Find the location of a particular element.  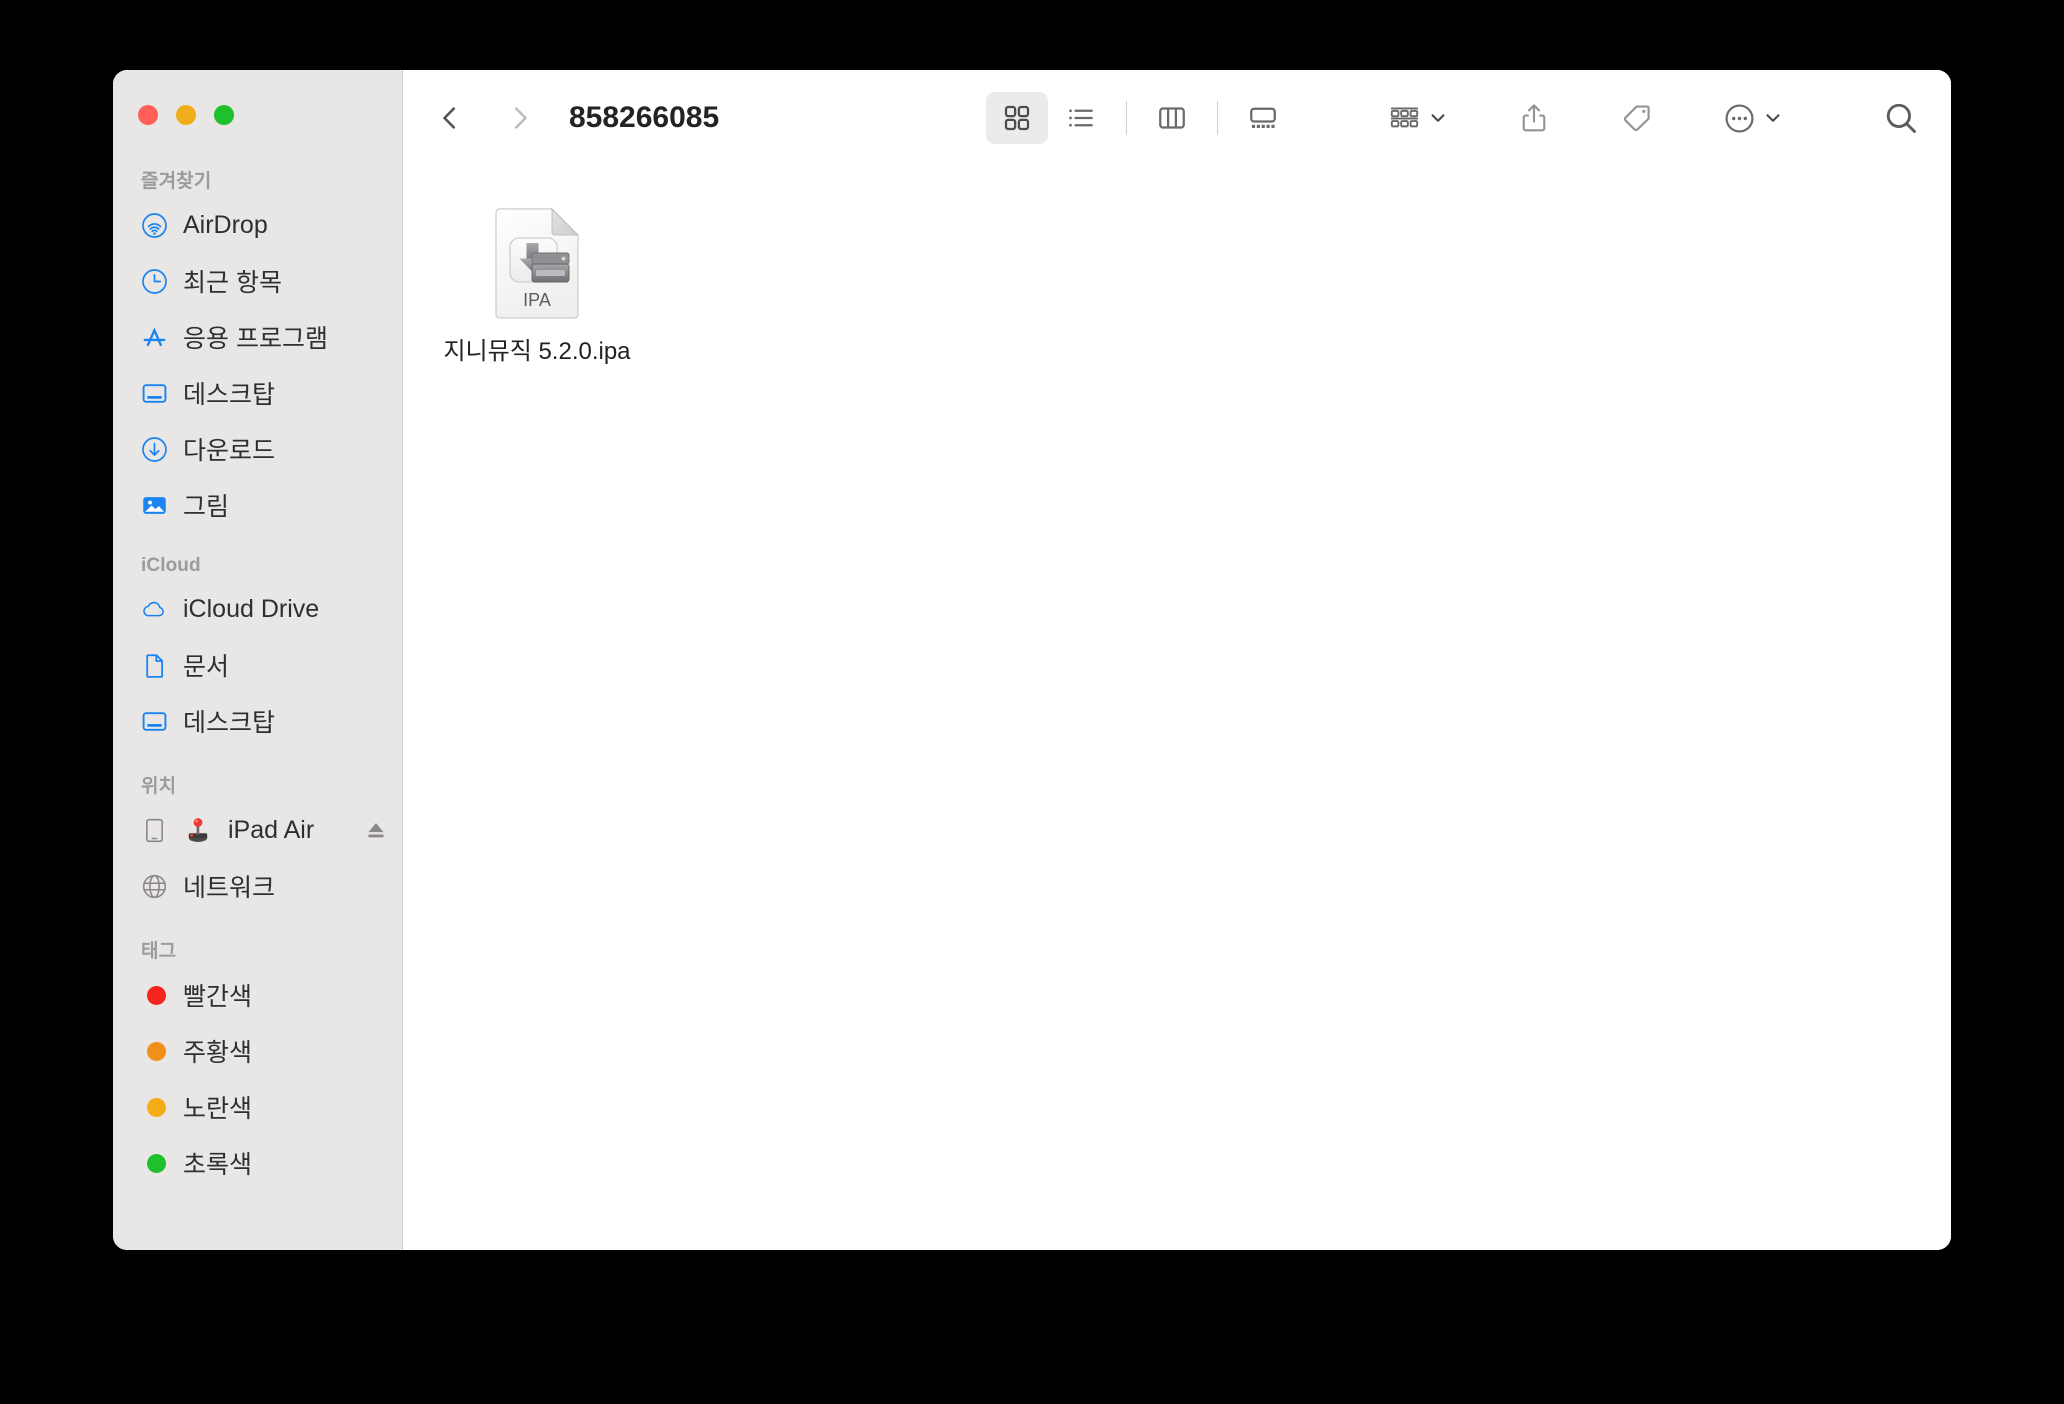

appstore-a-icon is located at coordinates (154, 337).